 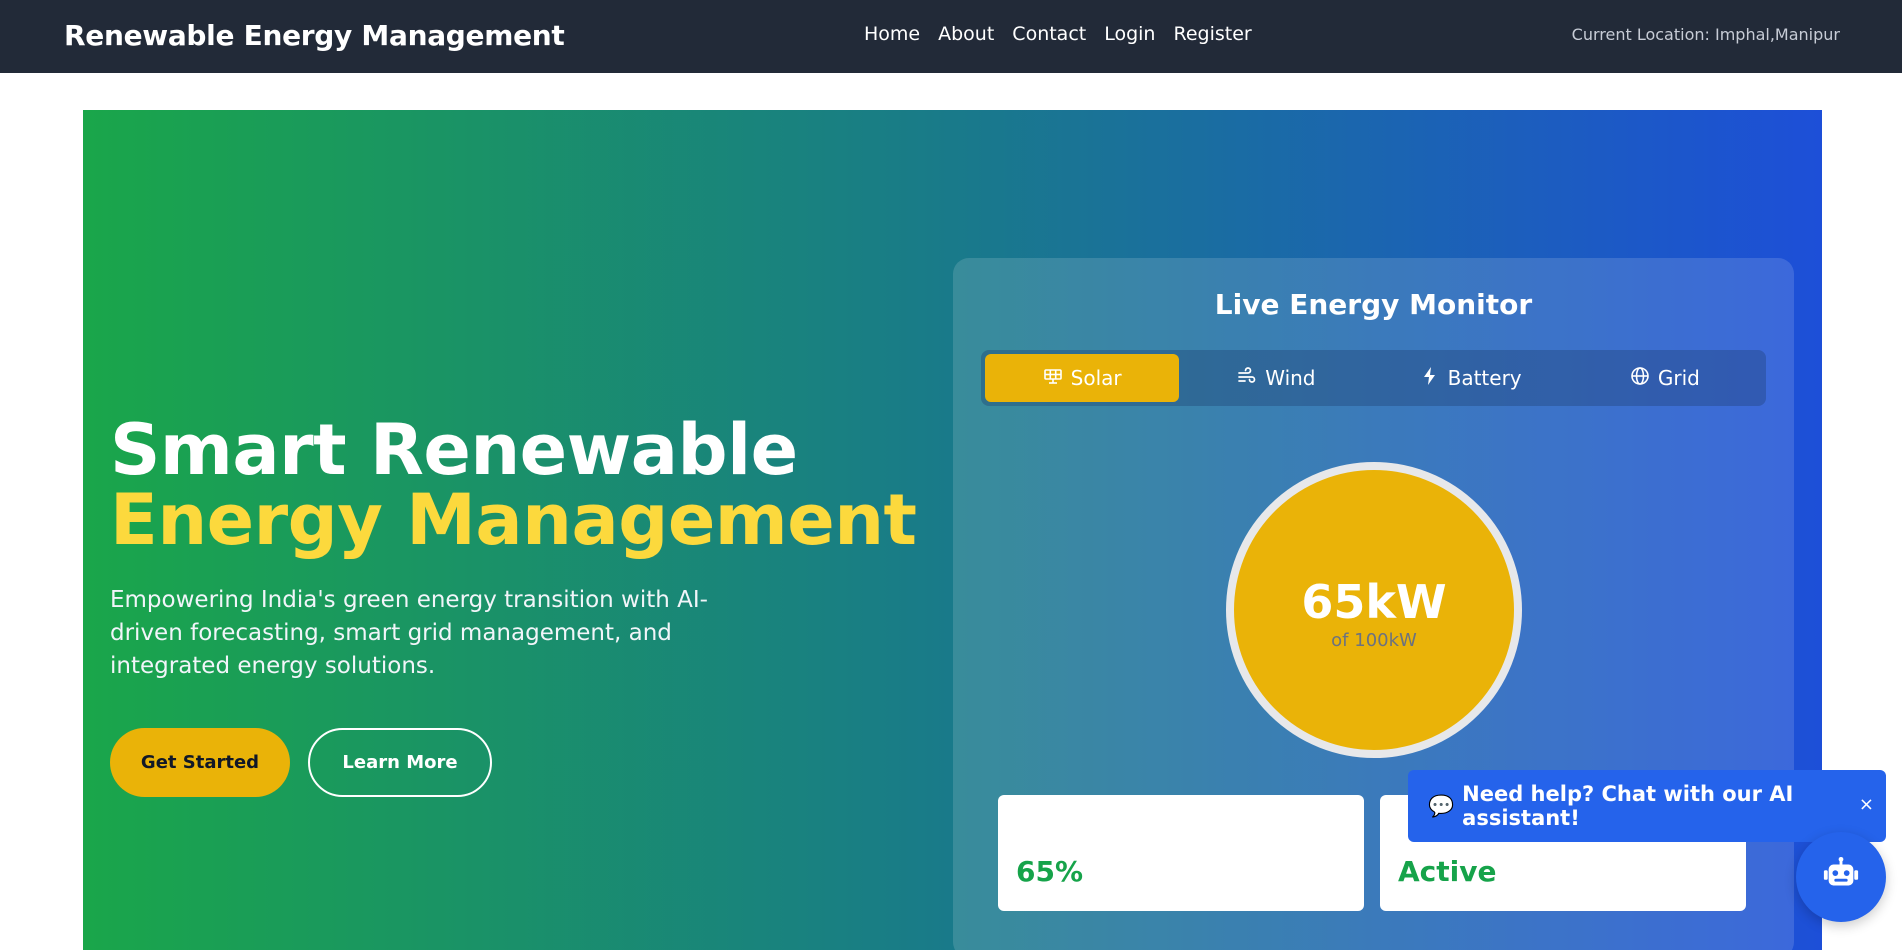 What do you see at coordinates (200, 762) in the screenshot?
I see `get-started-button: Get Started` at bounding box center [200, 762].